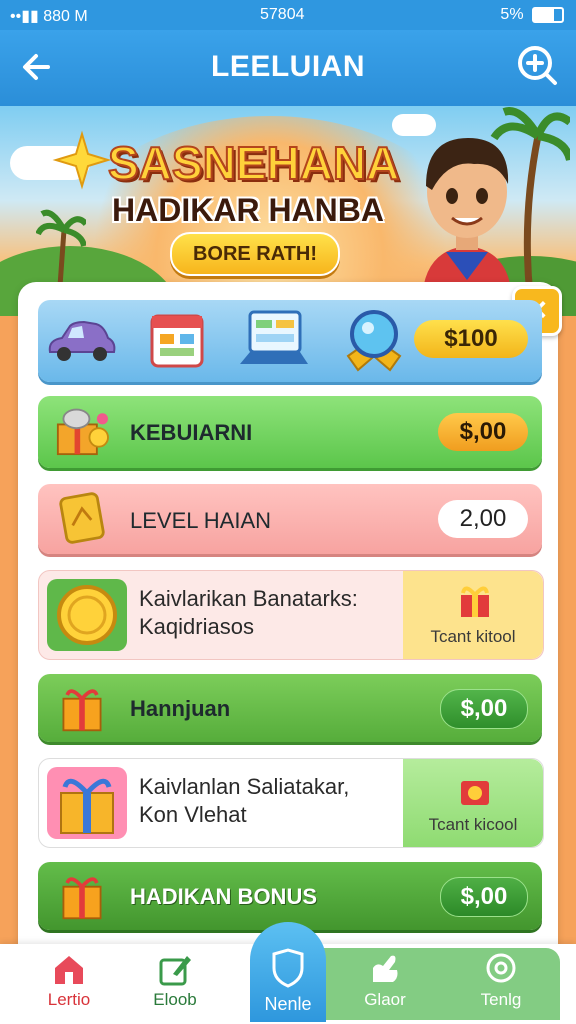  Describe the element at coordinates (274, 337) in the screenshot. I see `laptop-icon` at that location.